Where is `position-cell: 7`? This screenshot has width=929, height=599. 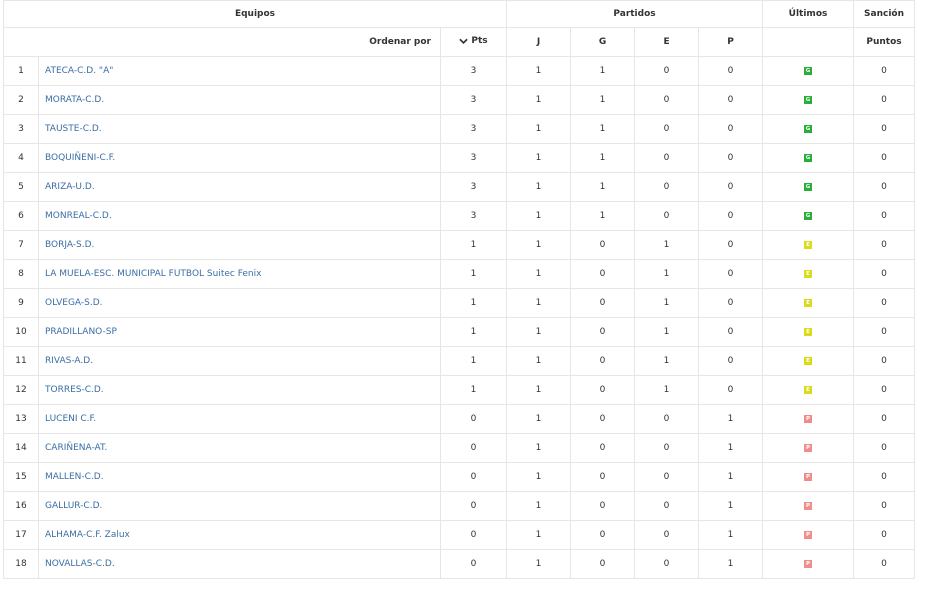 position-cell: 7 is located at coordinates (21, 245).